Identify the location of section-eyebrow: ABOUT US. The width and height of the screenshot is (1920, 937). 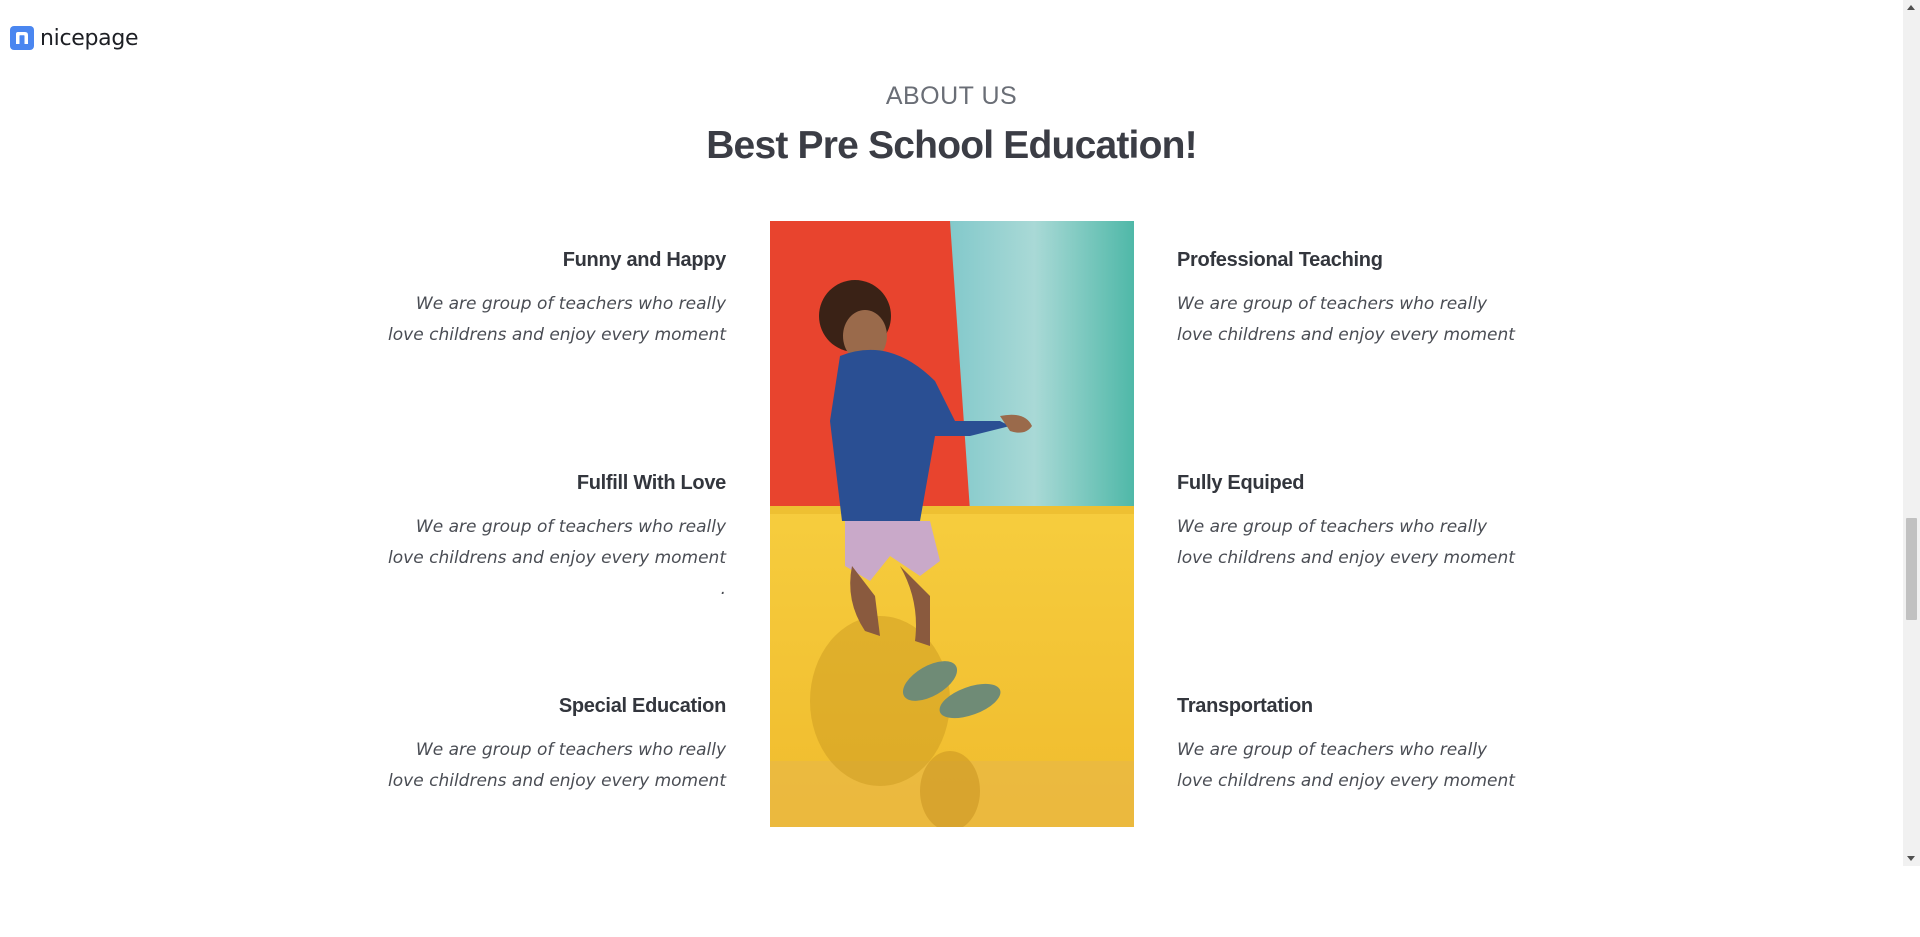
(951, 96).